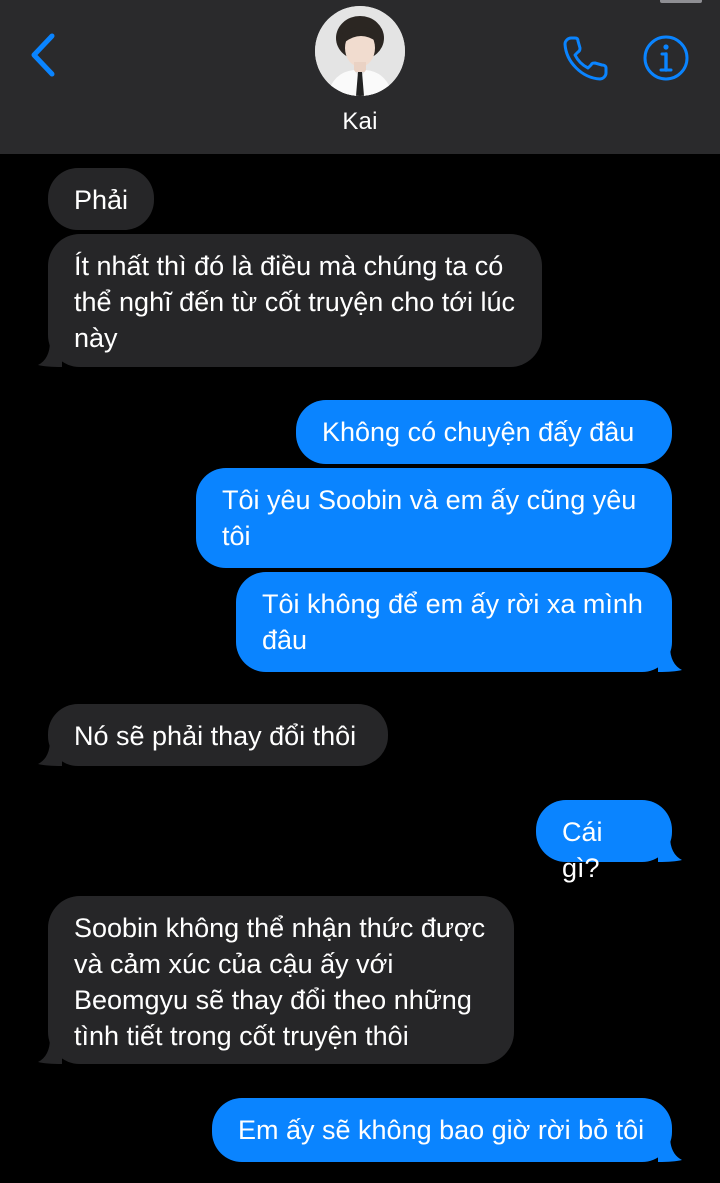 The height and width of the screenshot is (1183, 720). I want to click on call-button, so click(587, 58).